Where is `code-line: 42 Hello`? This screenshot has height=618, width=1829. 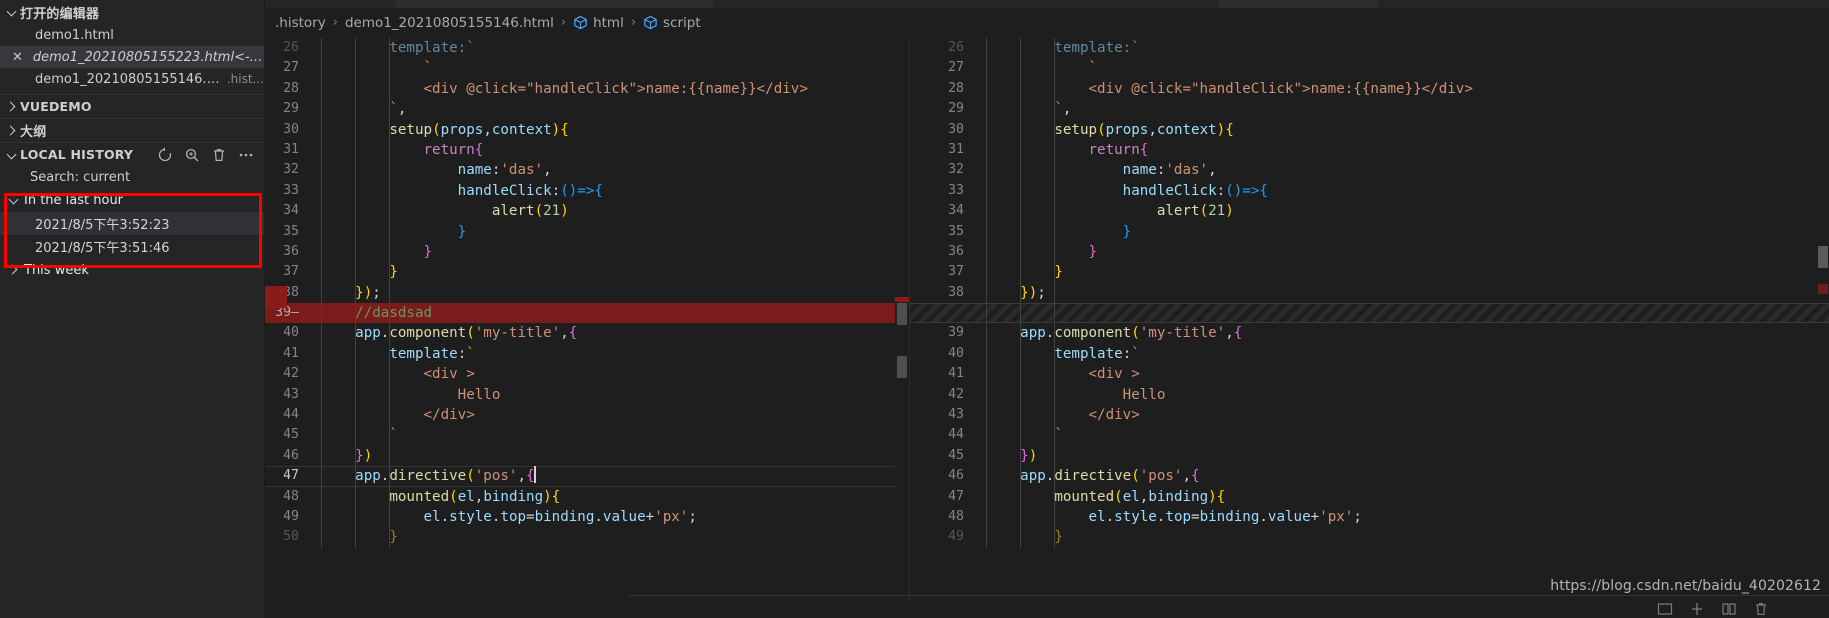
code-line: 42 Hello is located at coordinates (1369, 395).